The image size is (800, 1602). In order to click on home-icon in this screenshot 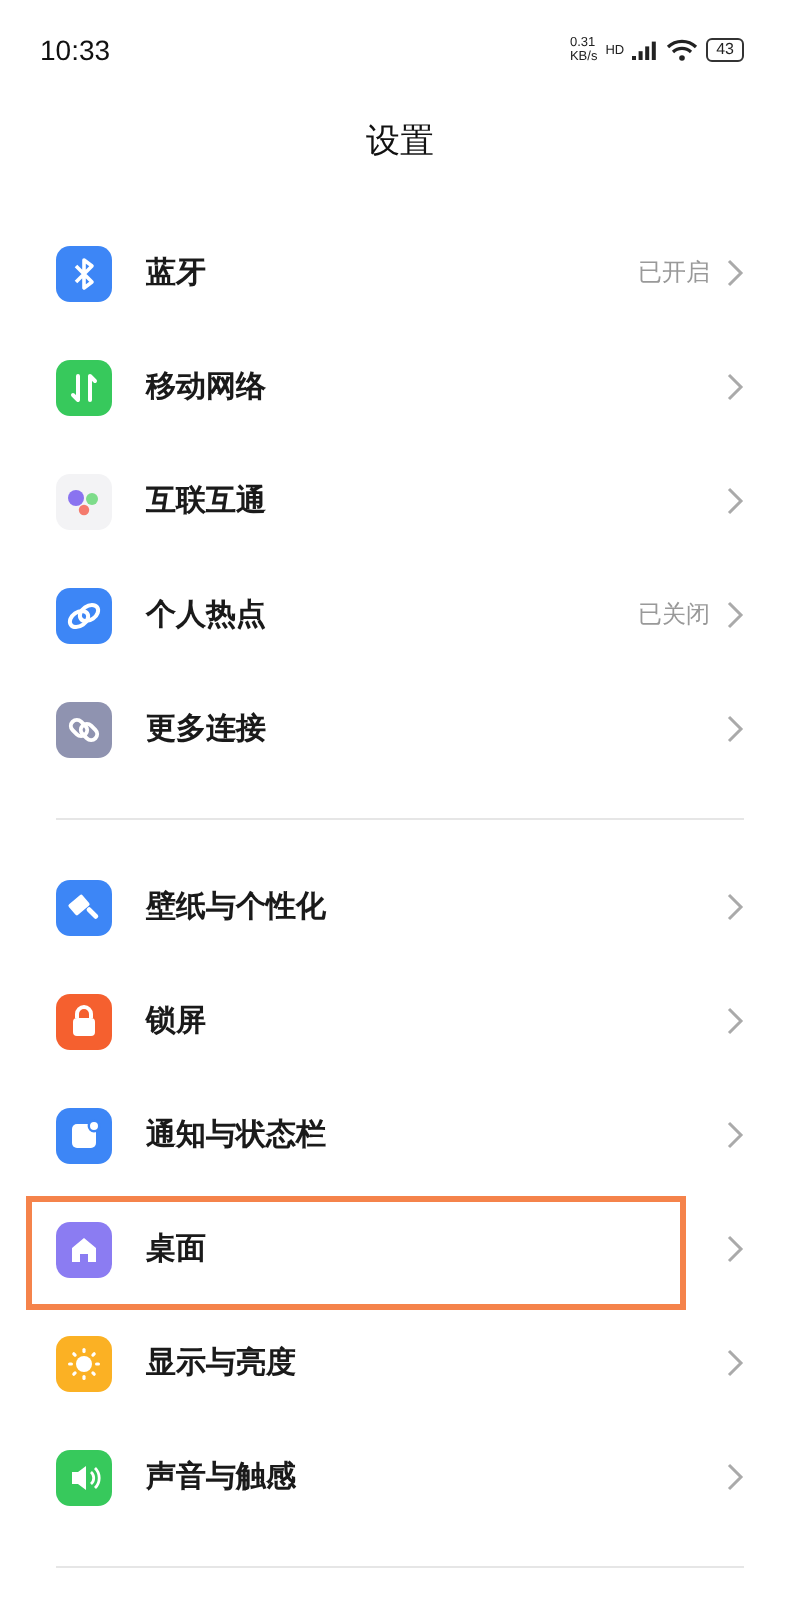, I will do `click(84, 1249)`.